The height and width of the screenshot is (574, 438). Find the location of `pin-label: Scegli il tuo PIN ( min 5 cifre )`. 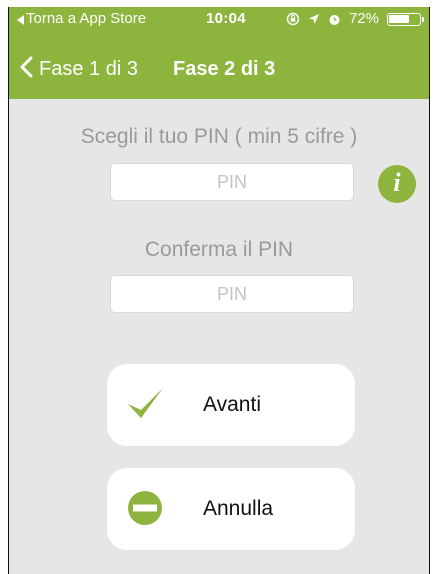

pin-label: Scegli il tuo PIN ( min 5 cifre ) is located at coordinates (219, 136).